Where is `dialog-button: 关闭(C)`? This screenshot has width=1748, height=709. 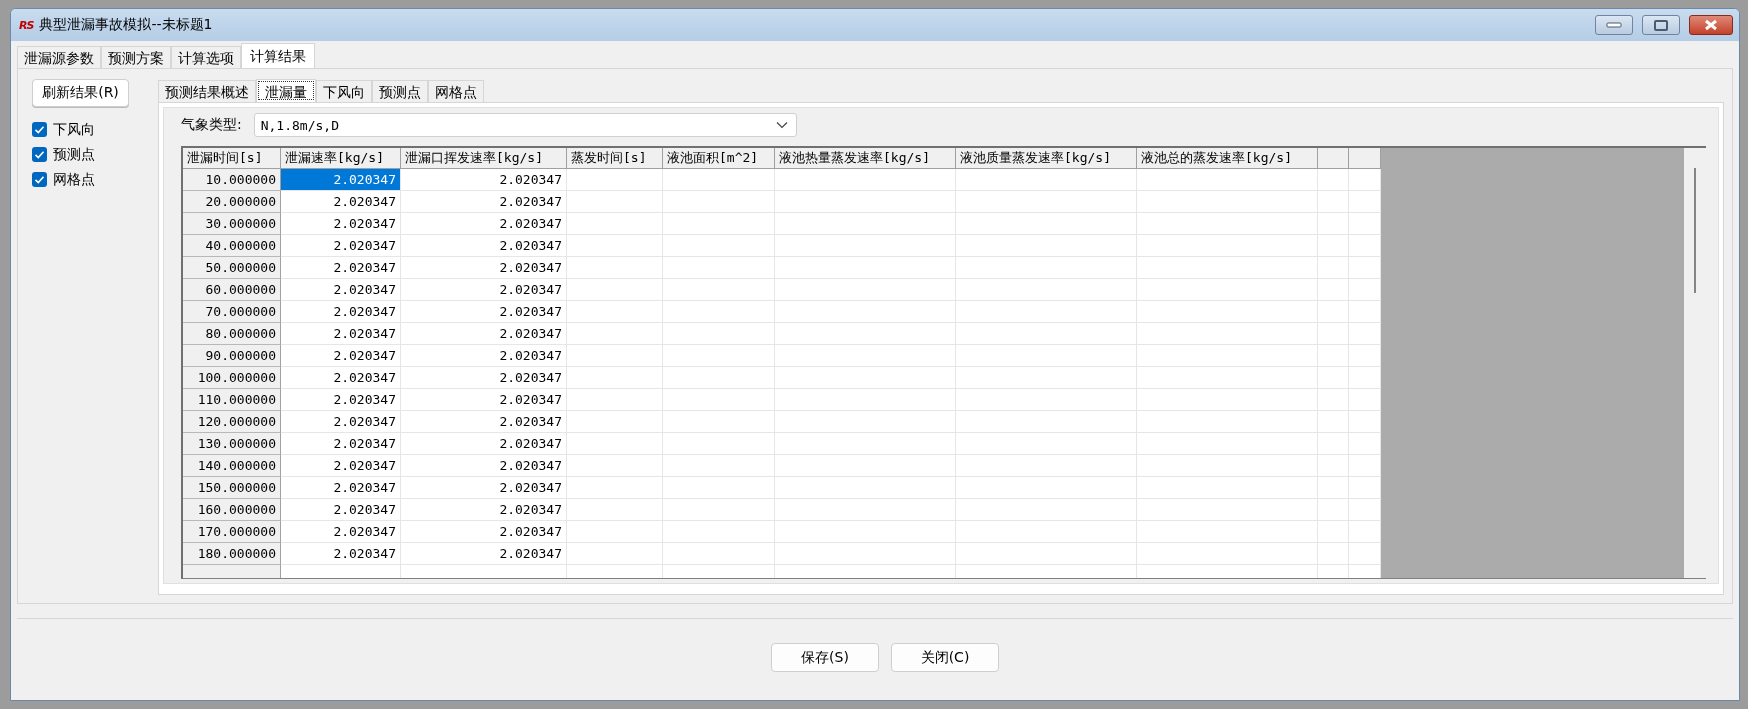 dialog-button: 关闭(C) is located at coordinates (945, 657).